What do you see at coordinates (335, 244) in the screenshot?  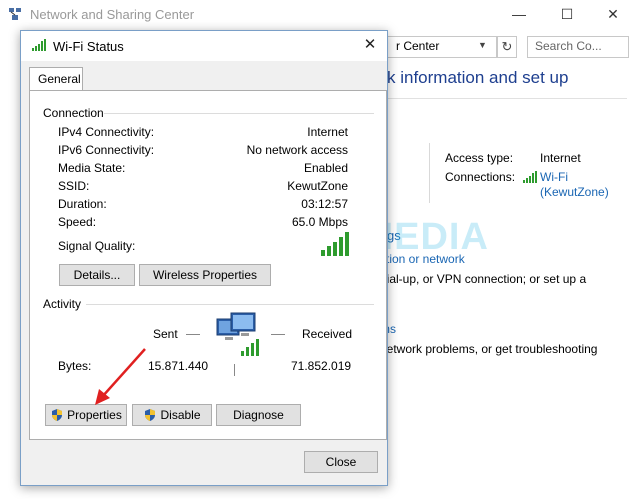 I see `signal-strength-icon` at bounding box center [335, 244].